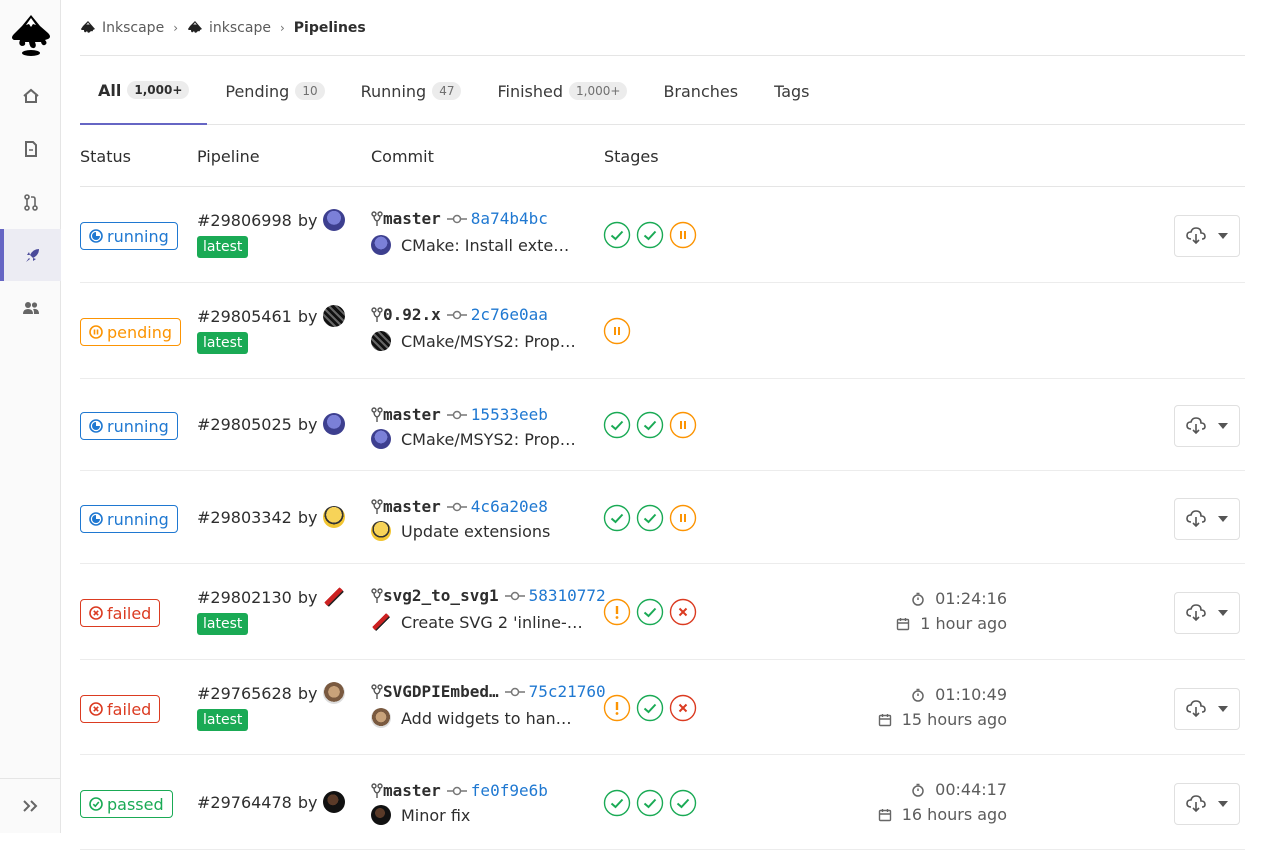 Image resolution: width=1261 pixels, height=850 pixels. I want to click on branch-name: svg2_to_svg1, so click(441, 595).